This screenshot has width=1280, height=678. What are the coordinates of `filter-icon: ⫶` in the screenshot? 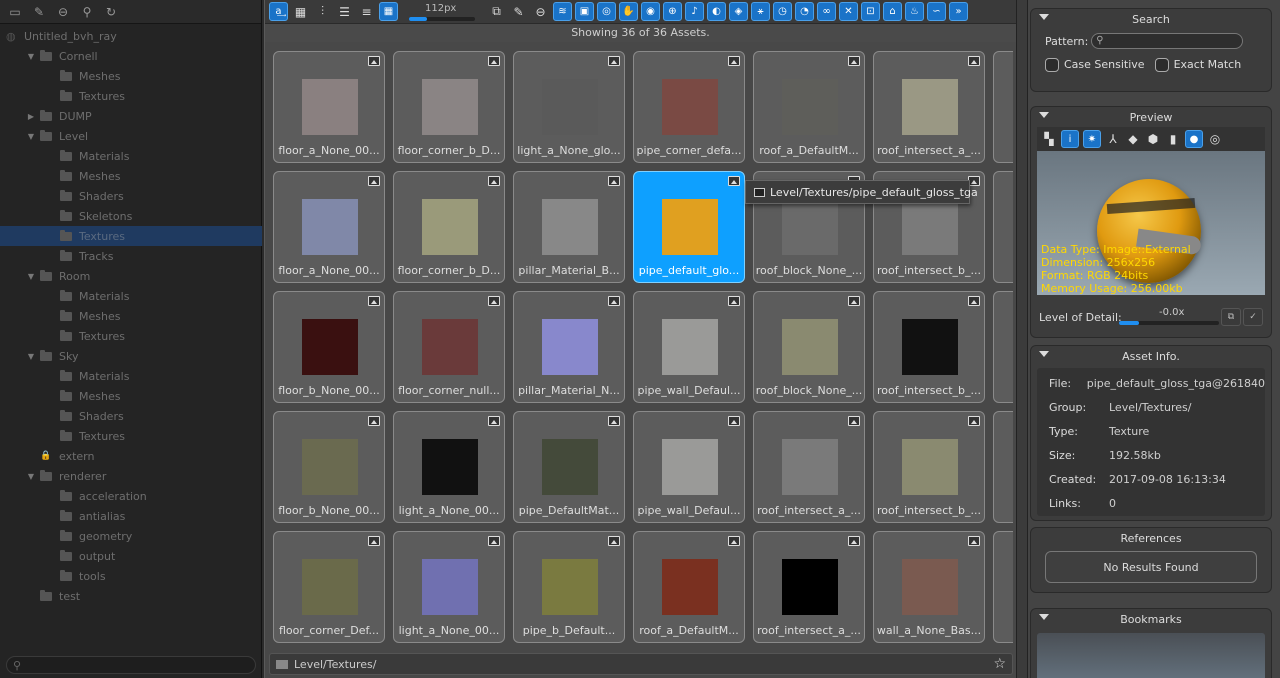 It's located at (322, 11).